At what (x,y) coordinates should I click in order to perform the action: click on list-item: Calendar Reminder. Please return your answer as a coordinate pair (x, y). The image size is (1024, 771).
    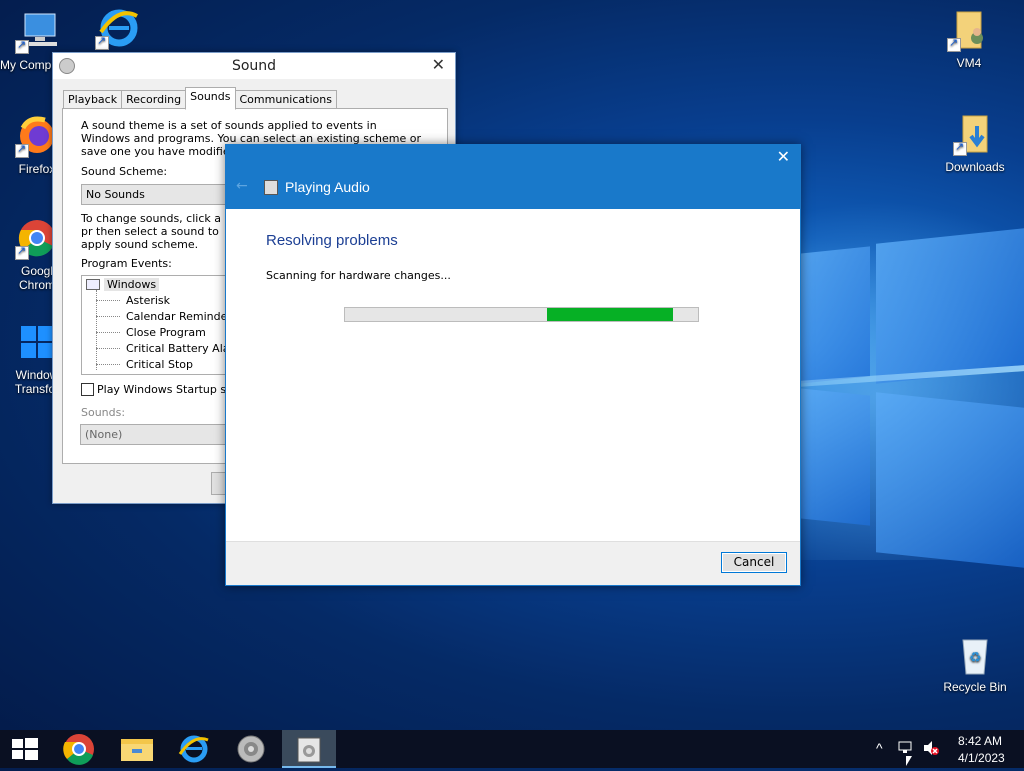
    Looking at the image, I should click on (179, 316).